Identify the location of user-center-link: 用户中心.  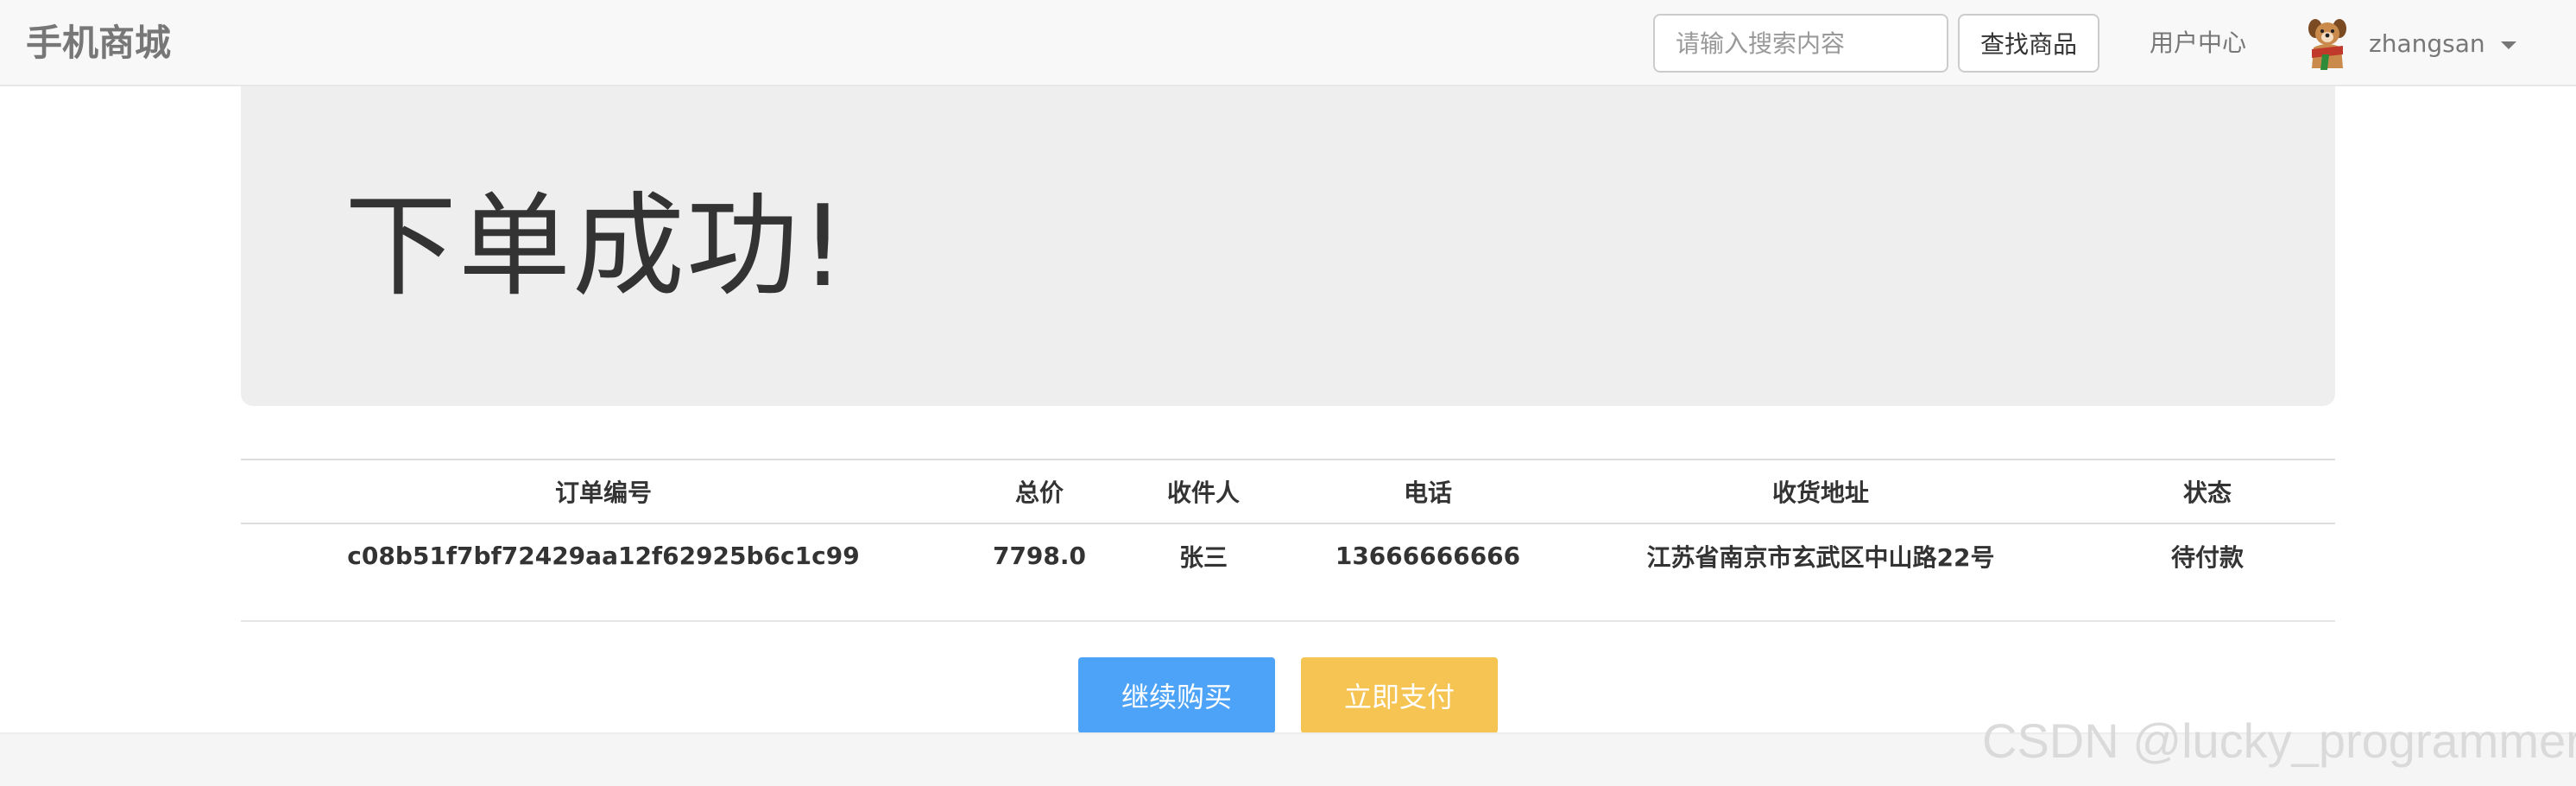
(2198, 43).